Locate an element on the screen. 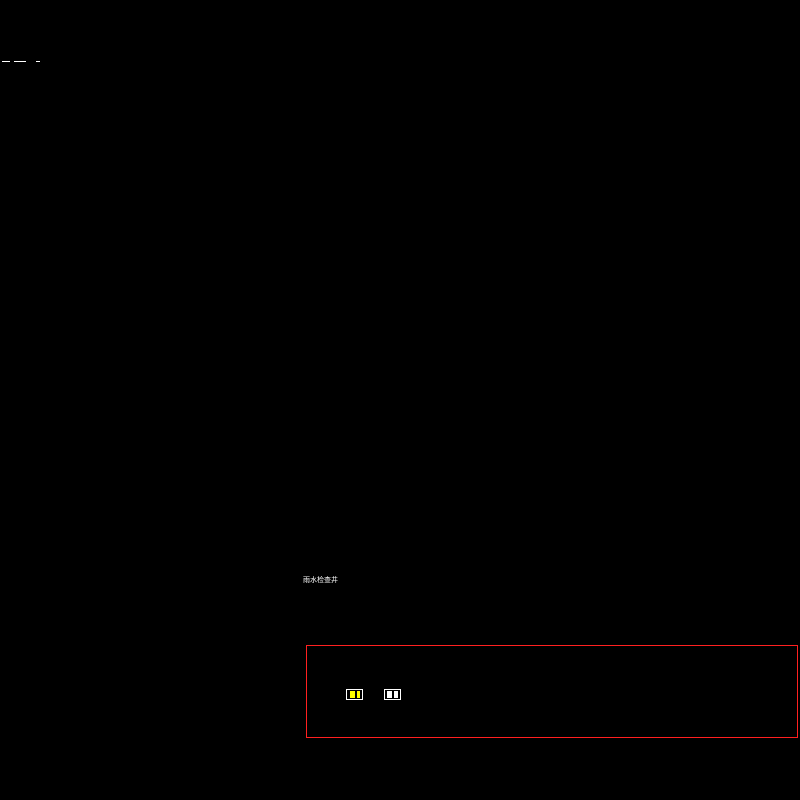 This screenshot has width=800, height=800. title-block-frame is located at coordinates (552, 691).